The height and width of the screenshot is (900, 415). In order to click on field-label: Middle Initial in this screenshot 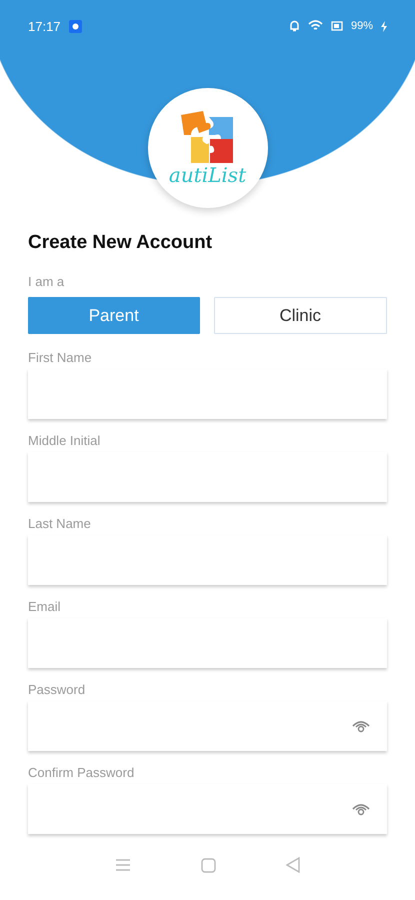, I will do `click(65, 440)`.